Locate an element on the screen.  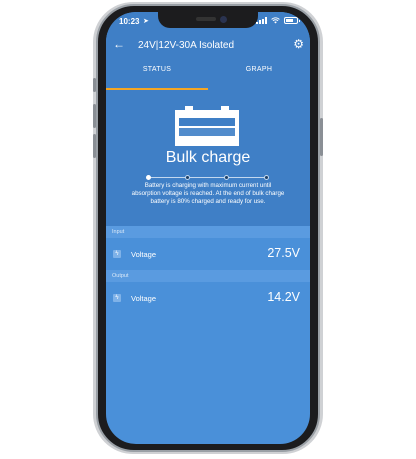
output-voltage-value: 14.2V is located at coordinates (283, 297).